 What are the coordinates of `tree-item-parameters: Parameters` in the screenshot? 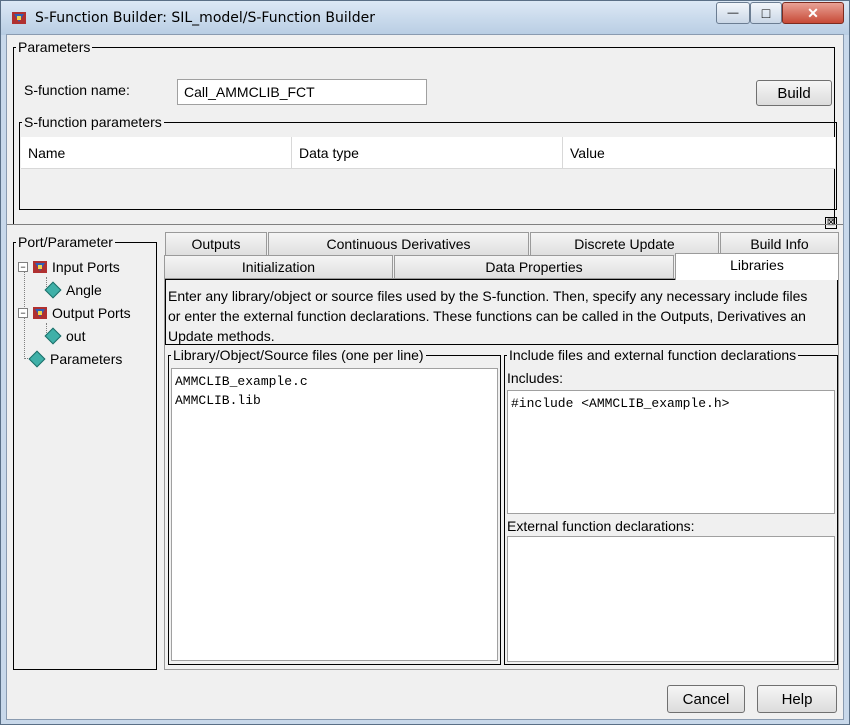 It's located at (75, 359).